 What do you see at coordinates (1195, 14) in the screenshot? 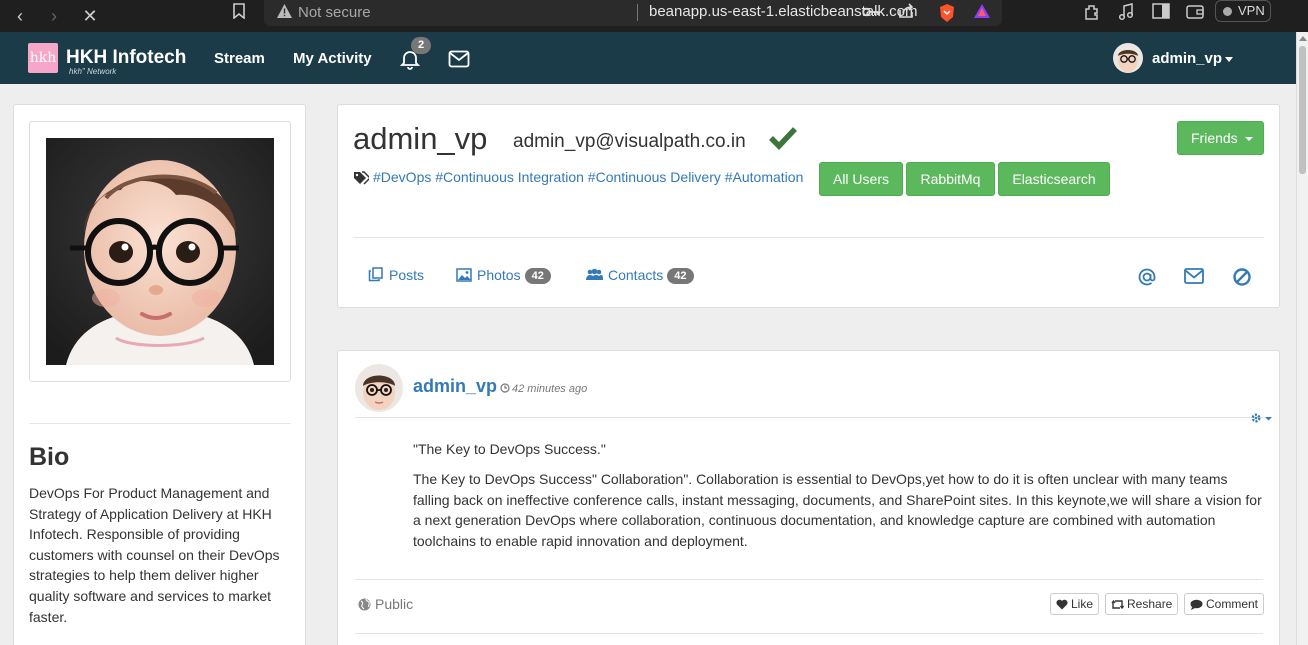
I see `wallet-icon` at bounding box center [1195, 14].